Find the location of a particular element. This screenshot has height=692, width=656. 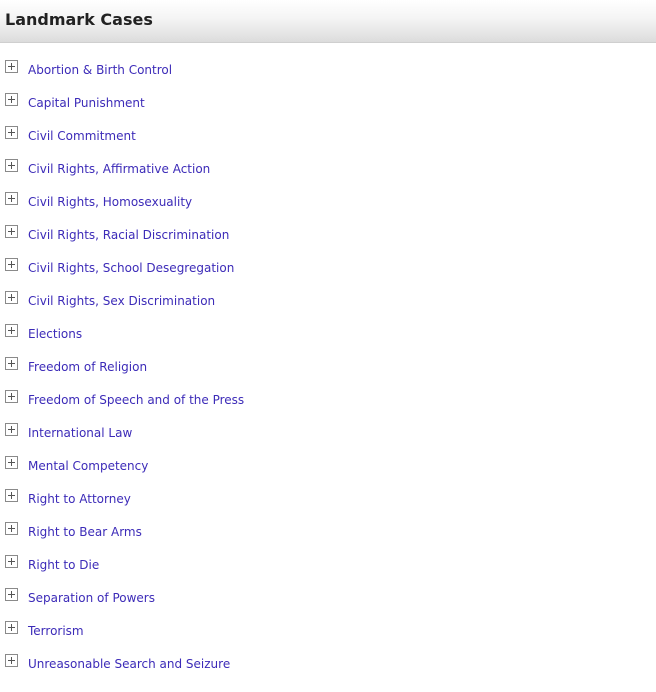

category-link: Civil Rights, Racial Discrimination is located at coordinates (128, 235).